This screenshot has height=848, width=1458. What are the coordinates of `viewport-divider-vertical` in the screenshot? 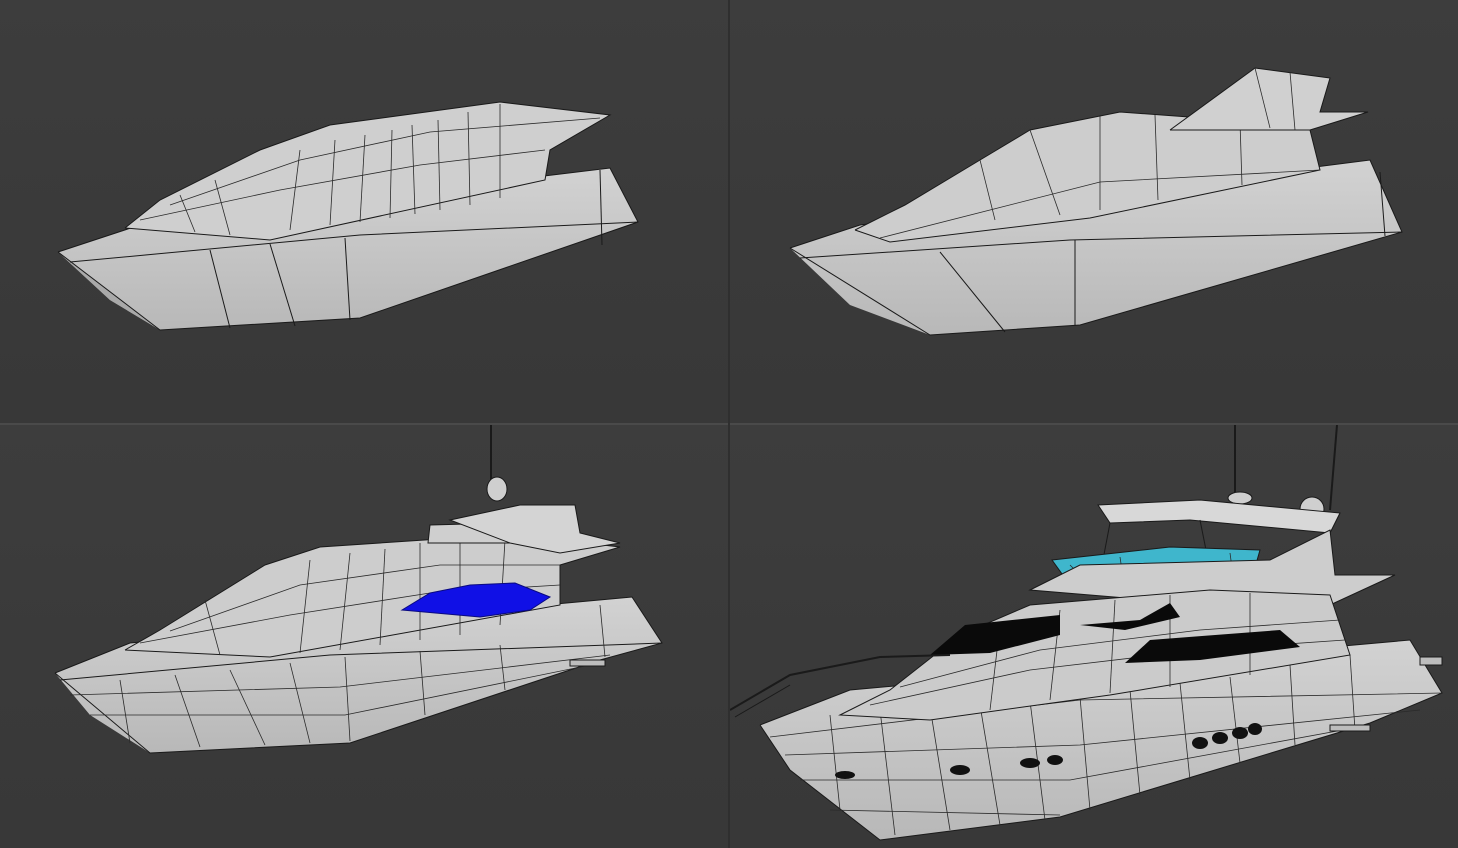 It's located at (729, 424).